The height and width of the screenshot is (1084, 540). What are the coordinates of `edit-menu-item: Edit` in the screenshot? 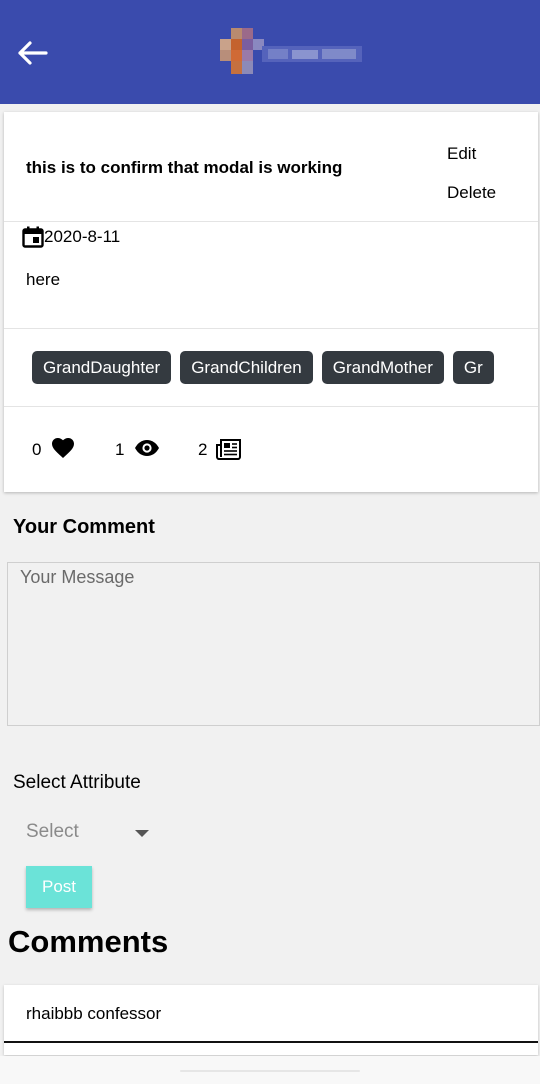 It's located at (461, 154).